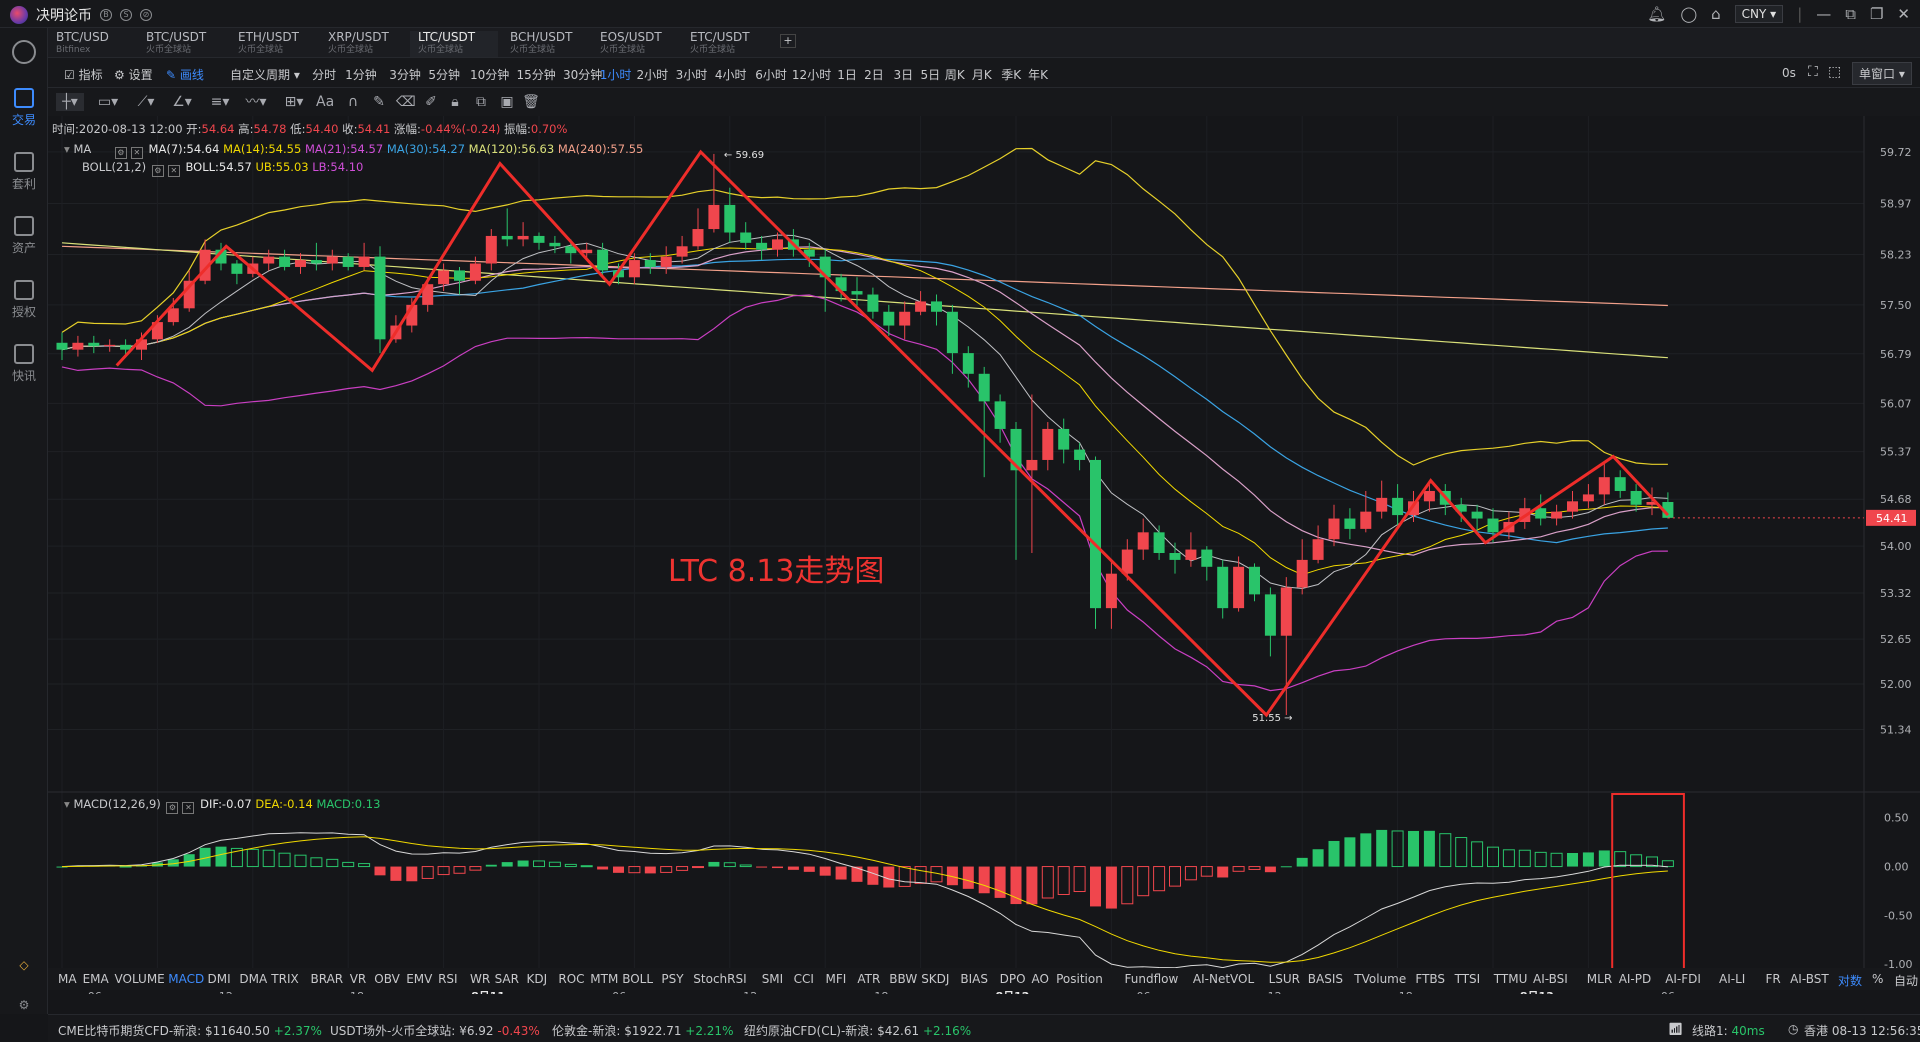 The height and width of the screenshot is (1042, 1920). What do you see at coordinates (219, 979) in the screenshot?
I see `indicator-dmi: DMI` at bounding box center [219, 979].